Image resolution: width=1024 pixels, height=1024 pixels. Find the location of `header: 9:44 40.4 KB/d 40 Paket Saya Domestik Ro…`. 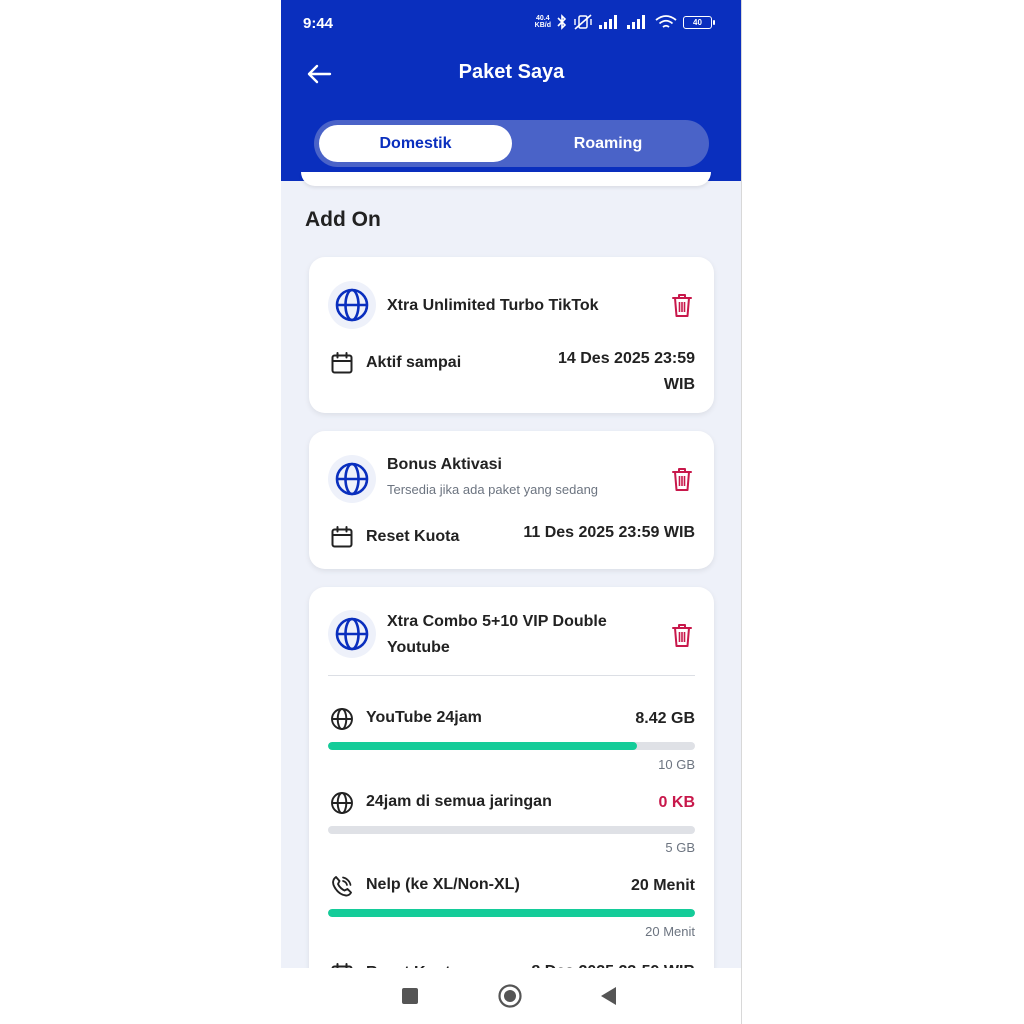

header: 9:44 40.4 KB/d 40 Paket Saya Domestik Ro… is located at coordinates (511, 90).